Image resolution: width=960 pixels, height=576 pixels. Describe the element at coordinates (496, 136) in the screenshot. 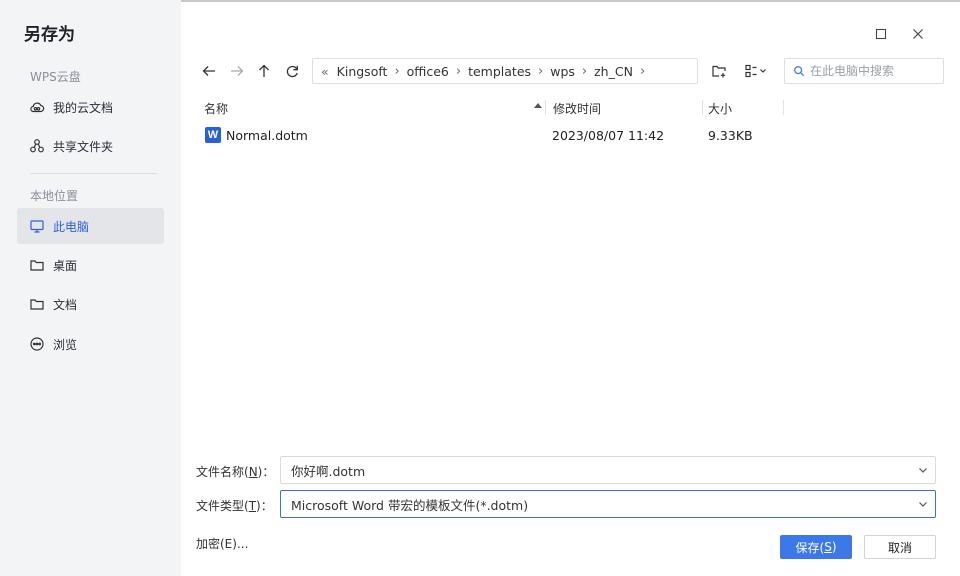

I see `file-row: W Normal.dotm 2023/08/07 11:42 9.33KB` at that location.